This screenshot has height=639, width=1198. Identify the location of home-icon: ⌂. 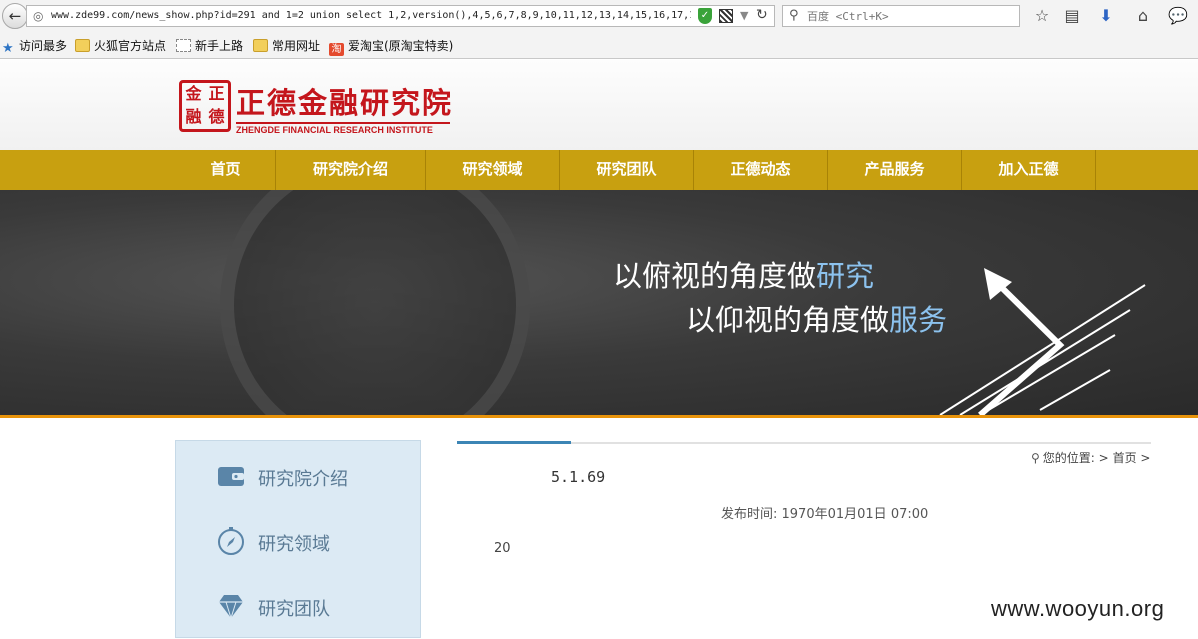
(1143, 16).